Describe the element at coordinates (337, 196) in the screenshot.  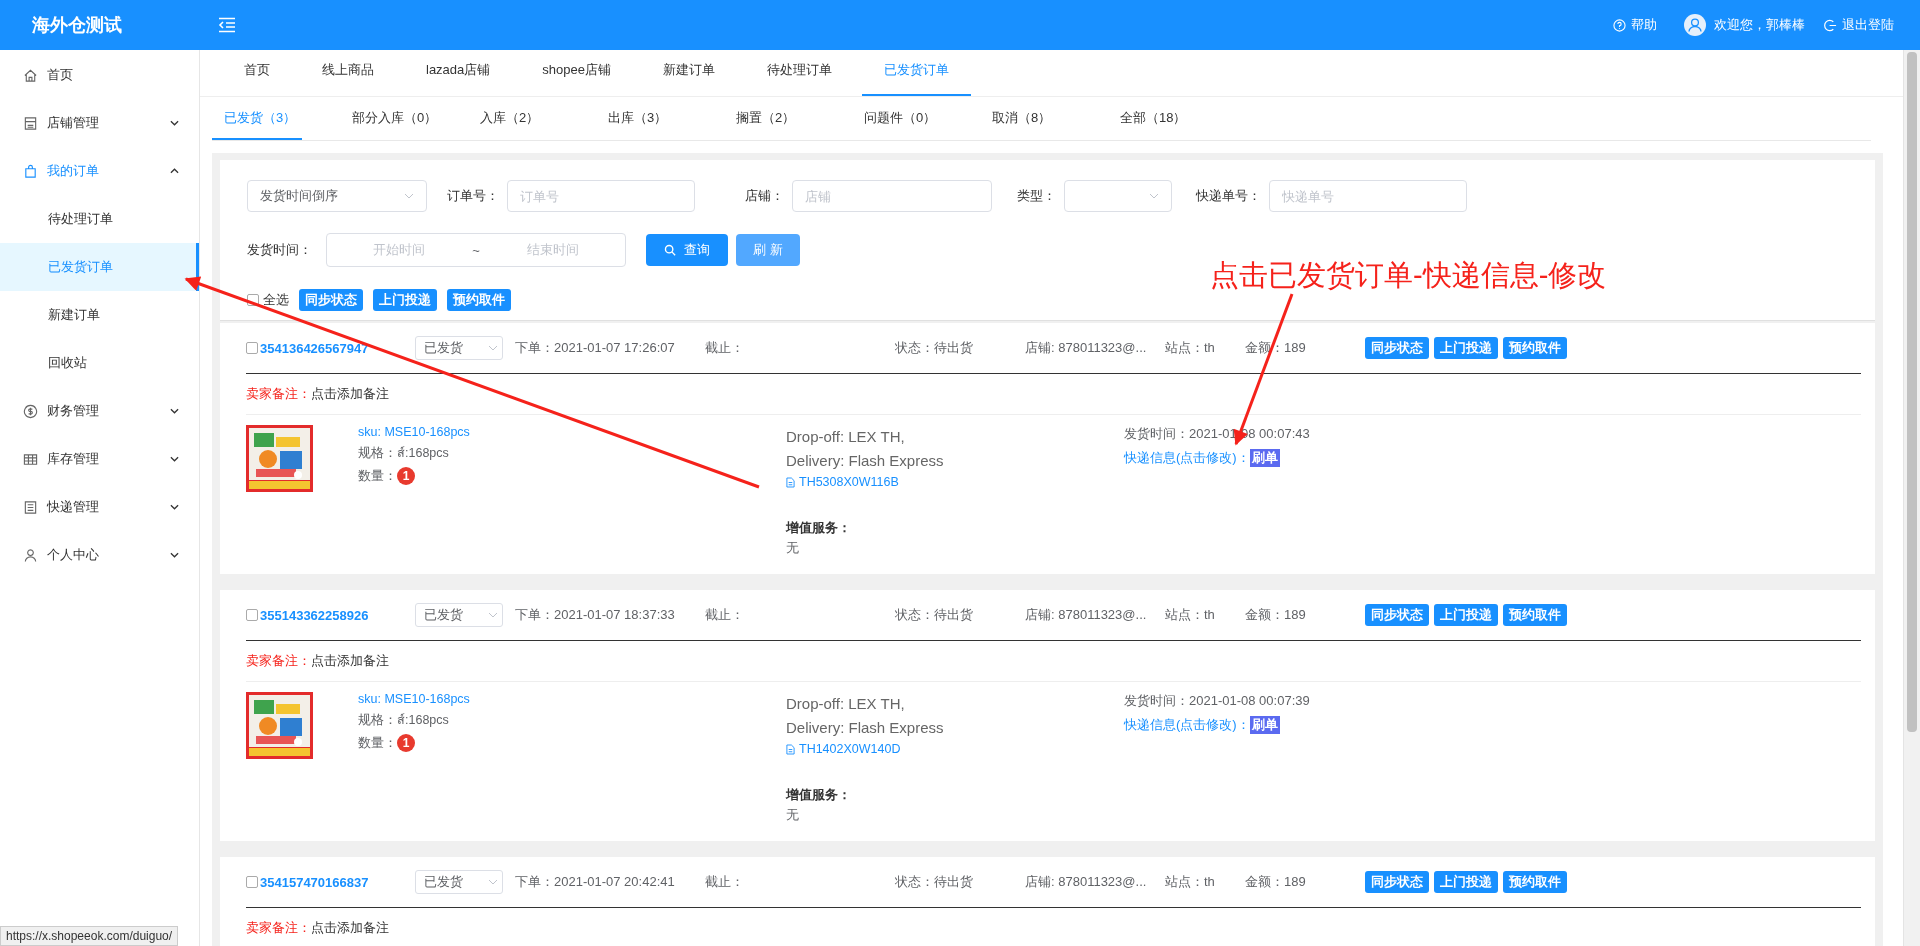
I see `sort-select: 发货时间倒序` at that location.